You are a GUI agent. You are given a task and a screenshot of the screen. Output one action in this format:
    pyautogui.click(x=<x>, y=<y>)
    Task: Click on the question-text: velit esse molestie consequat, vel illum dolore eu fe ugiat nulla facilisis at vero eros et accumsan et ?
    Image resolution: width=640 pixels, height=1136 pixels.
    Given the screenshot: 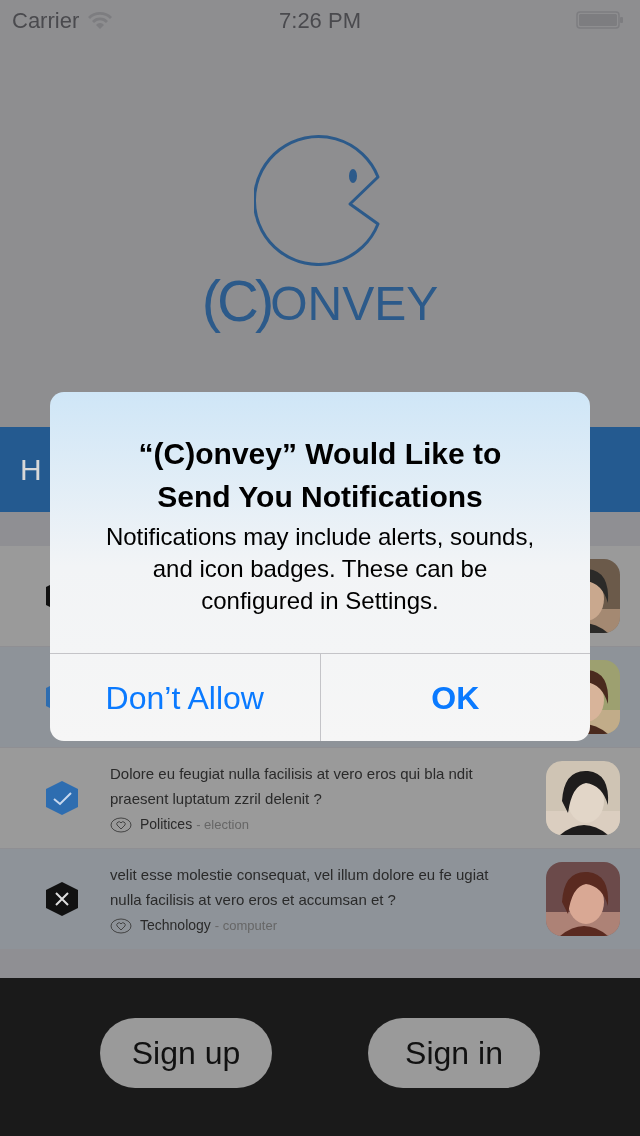 What is the action you would take?
    pyautogui.click(x=300, y=887)
    